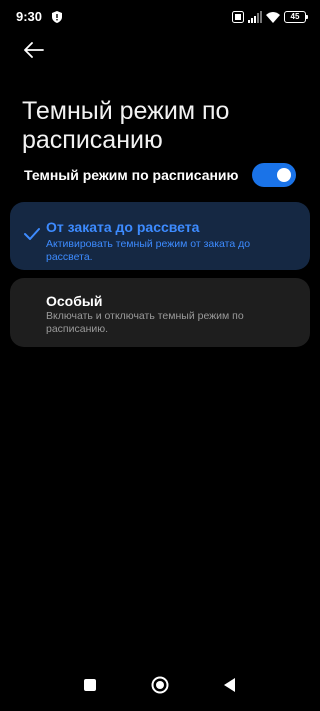 This screenshot has width=320, height=711. I want to click on square-icon, so click(90, 687).